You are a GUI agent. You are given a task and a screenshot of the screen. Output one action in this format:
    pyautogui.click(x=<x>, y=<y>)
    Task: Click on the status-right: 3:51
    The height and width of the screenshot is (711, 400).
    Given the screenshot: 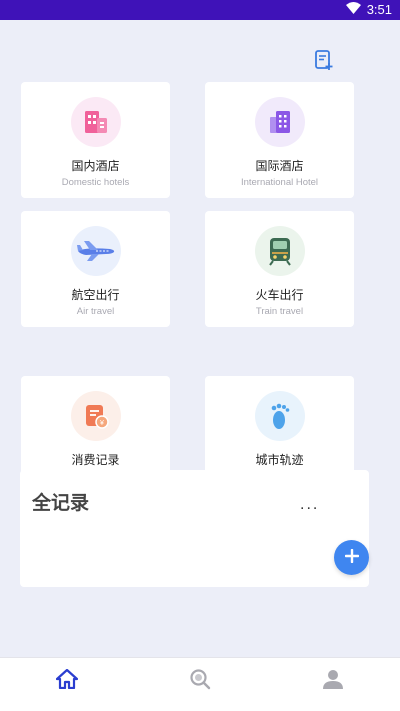 What is the action you would take?
    pyautogui.click(x=368, y=9)
    